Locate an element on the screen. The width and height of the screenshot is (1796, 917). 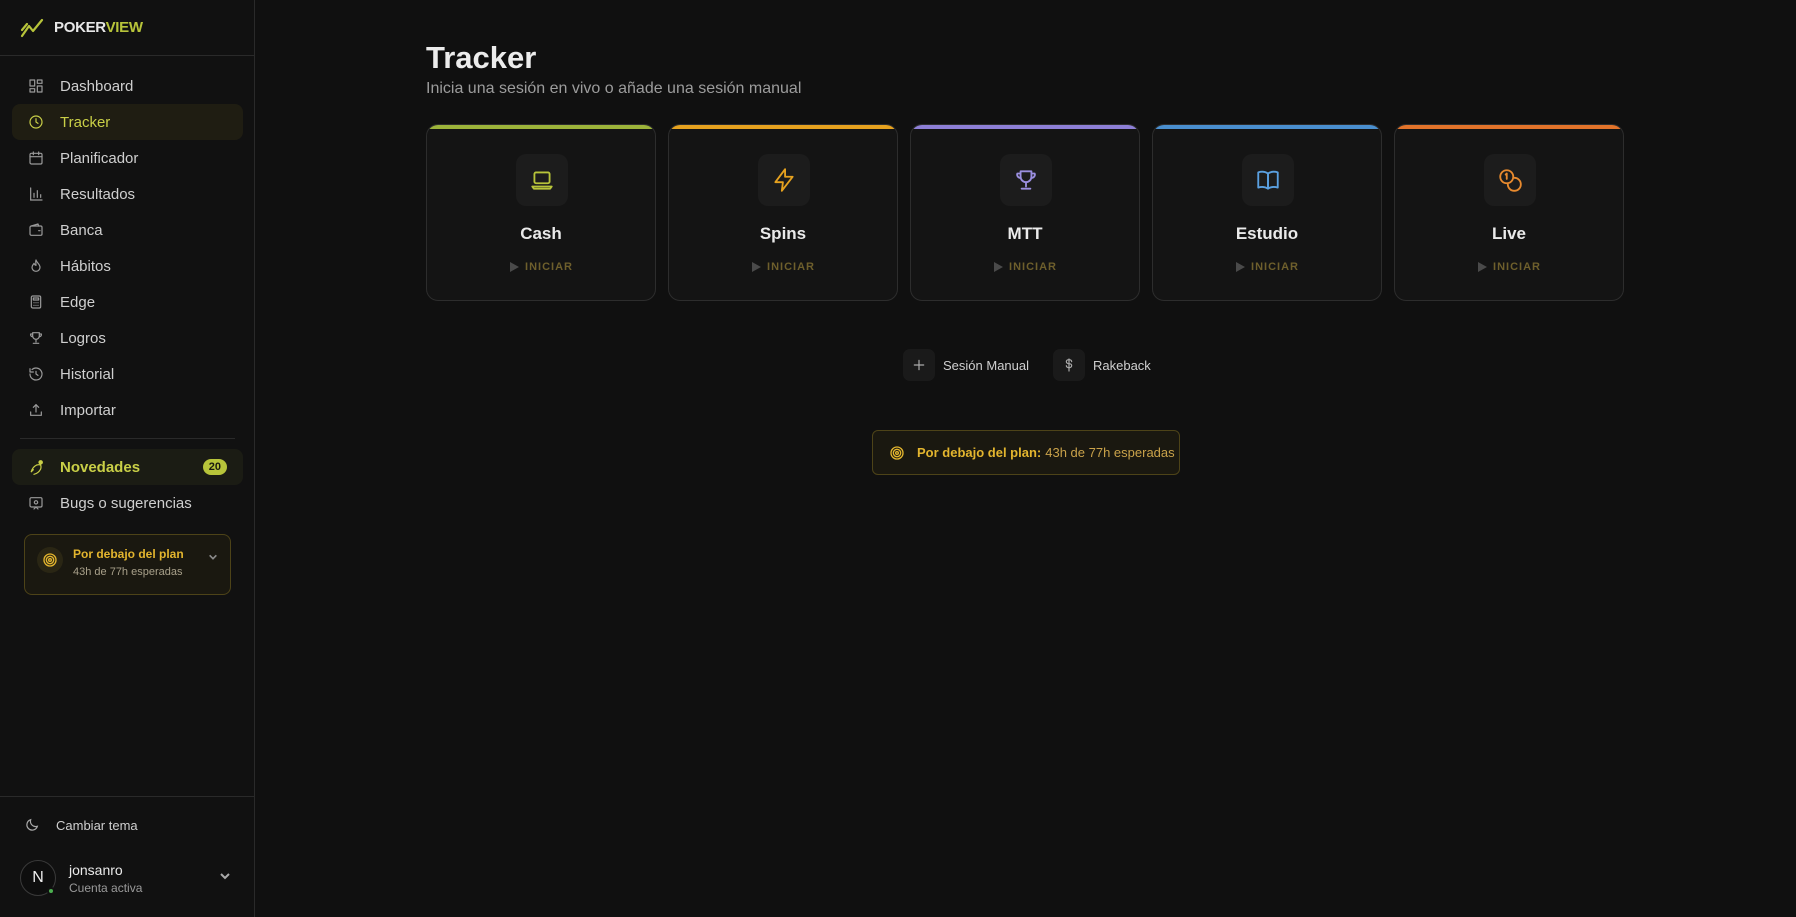
nav-divider is located at coordinates (127, 438).